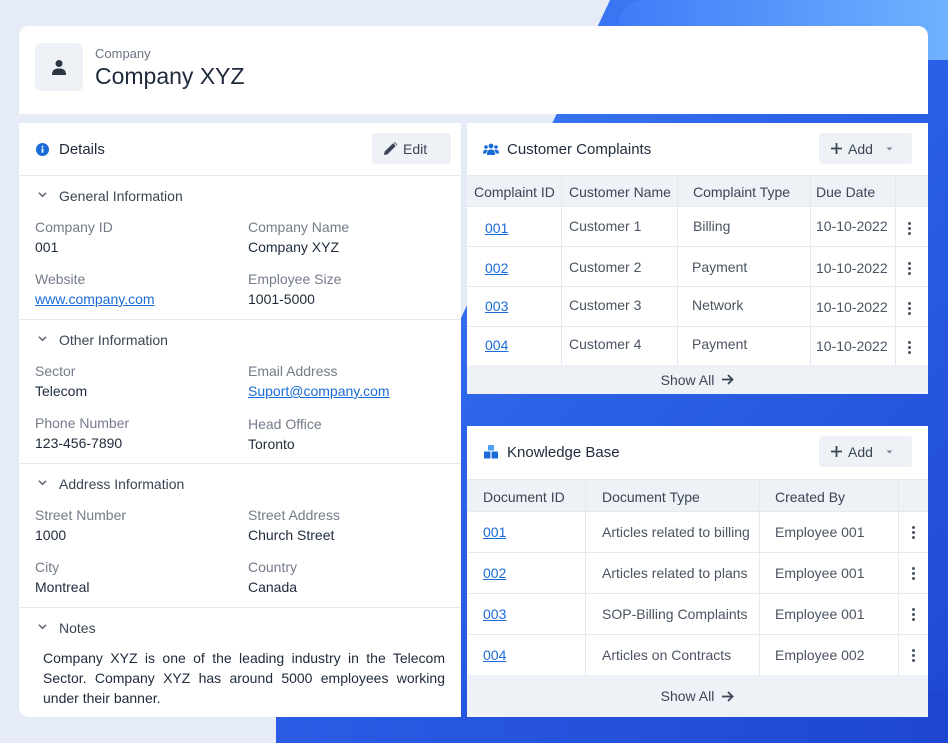 The image size is (948, 743). Describe the element at coordinates (121, 196) in the screenshot. I see `section-general-title: General Information` at that location.